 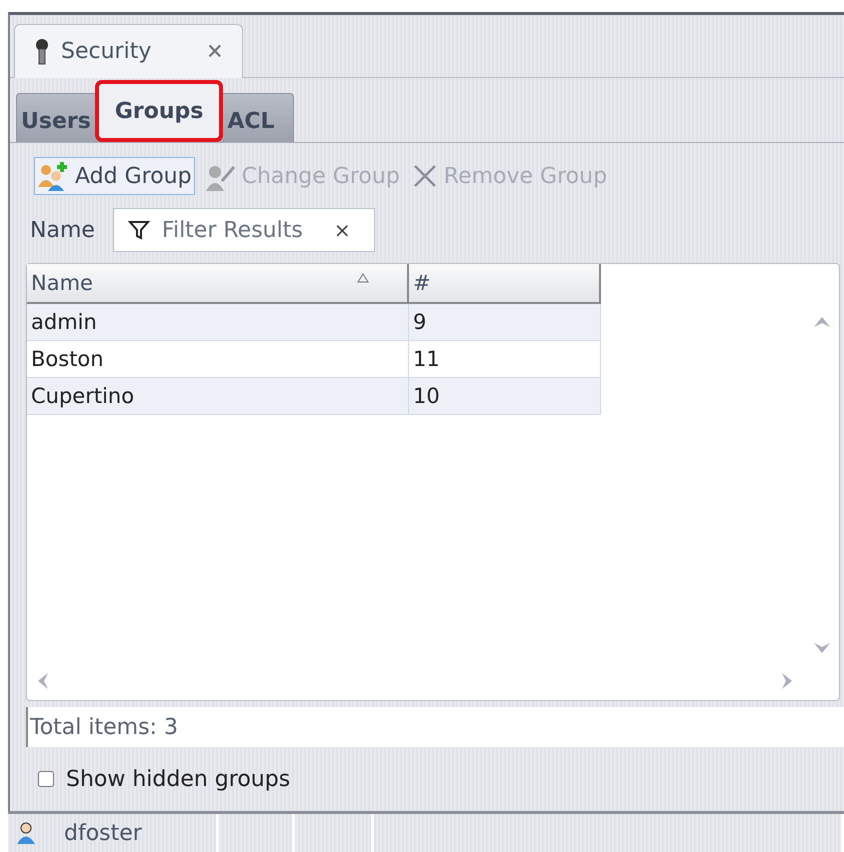 I want to click on column-header: #, so click(x=505, y=284).